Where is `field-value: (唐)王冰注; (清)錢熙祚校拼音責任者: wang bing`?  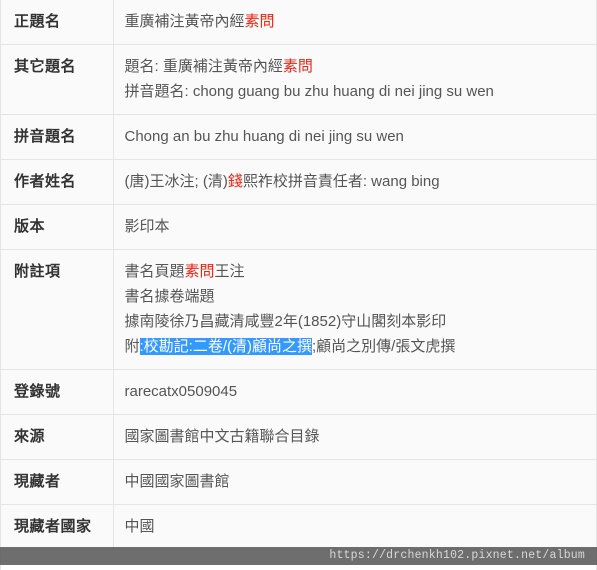 field-value: (唐)王冰注; (清)錢熙祚校拼音責任者: wang bing is located at coordinates (355, 182).